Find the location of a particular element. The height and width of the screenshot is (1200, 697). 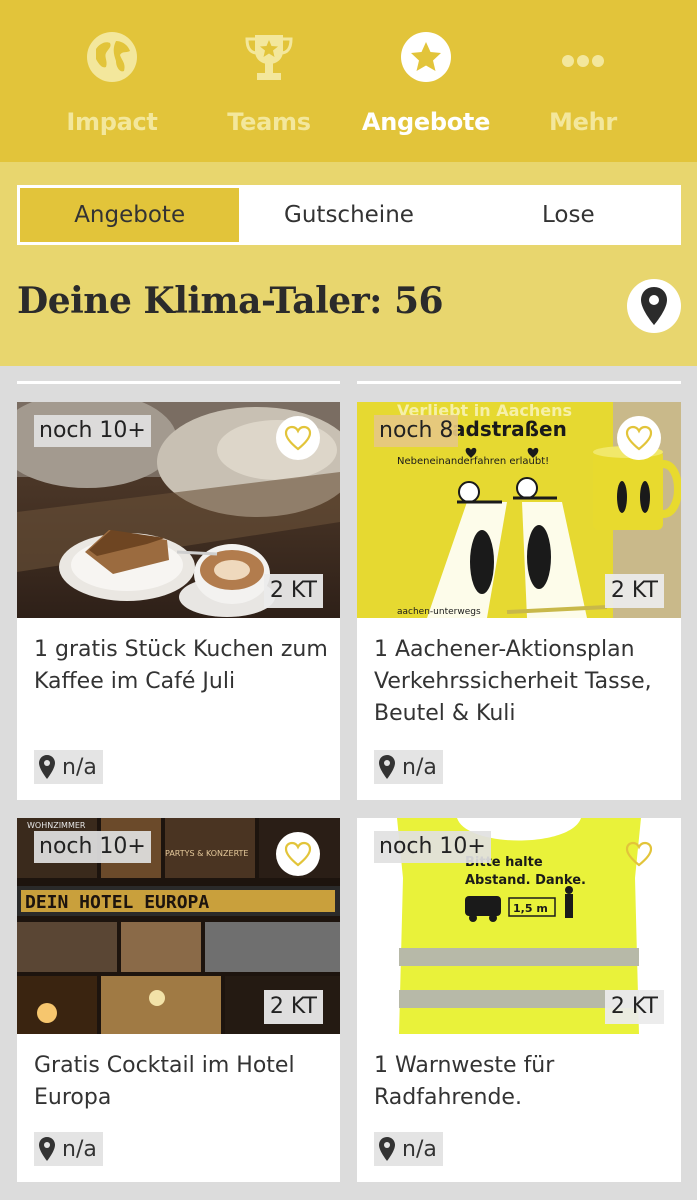

offer-title: 1 Warnweste für Radfahrende. is located at coordinates (464, 1081).